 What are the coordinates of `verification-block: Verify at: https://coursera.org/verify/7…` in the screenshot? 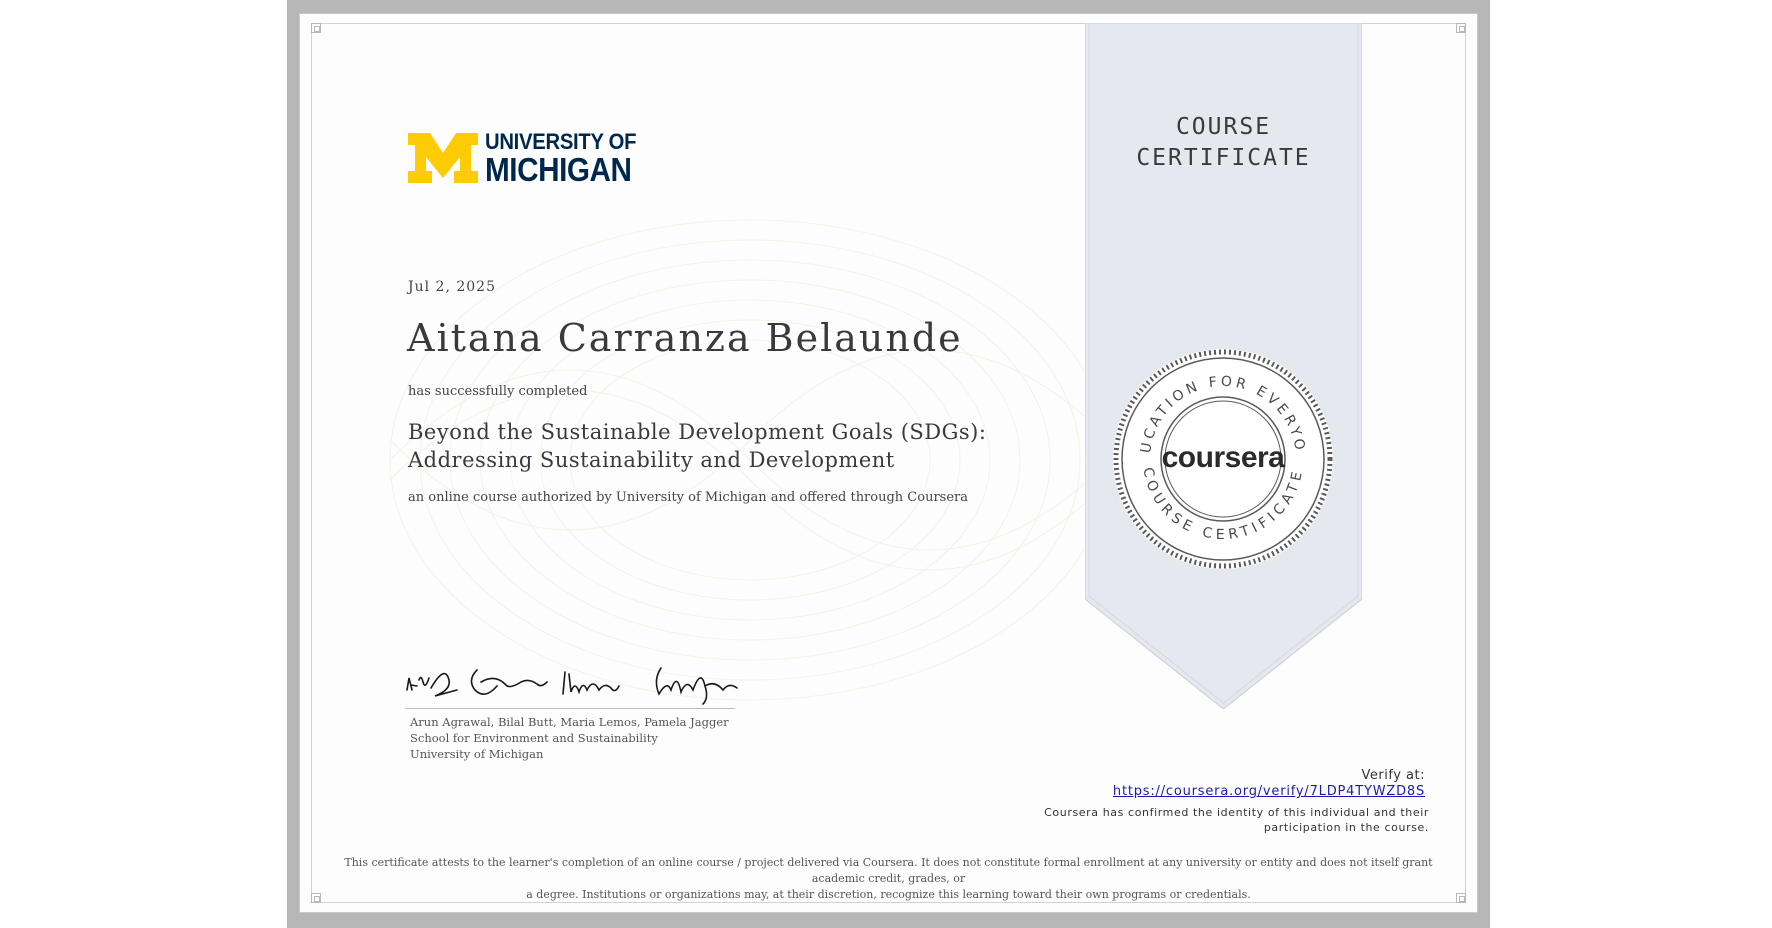 It's located at (1269, 783).